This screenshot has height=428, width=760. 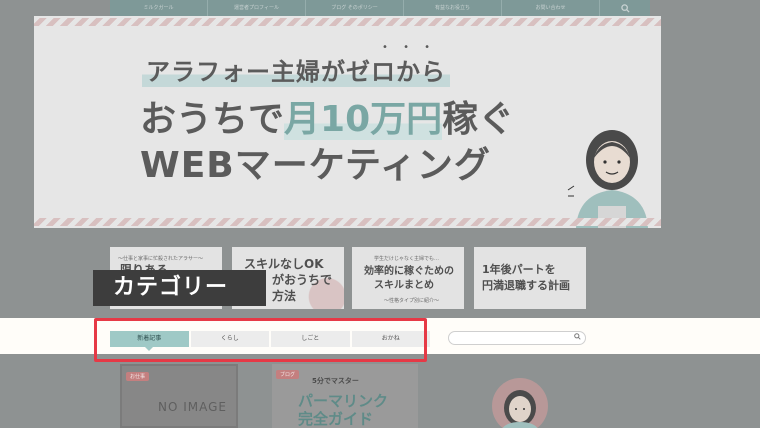 What do you see at coordinates (288, 374) in the screenshot?
I see `category-badge: ブログ` at bounding box center [288, 374].